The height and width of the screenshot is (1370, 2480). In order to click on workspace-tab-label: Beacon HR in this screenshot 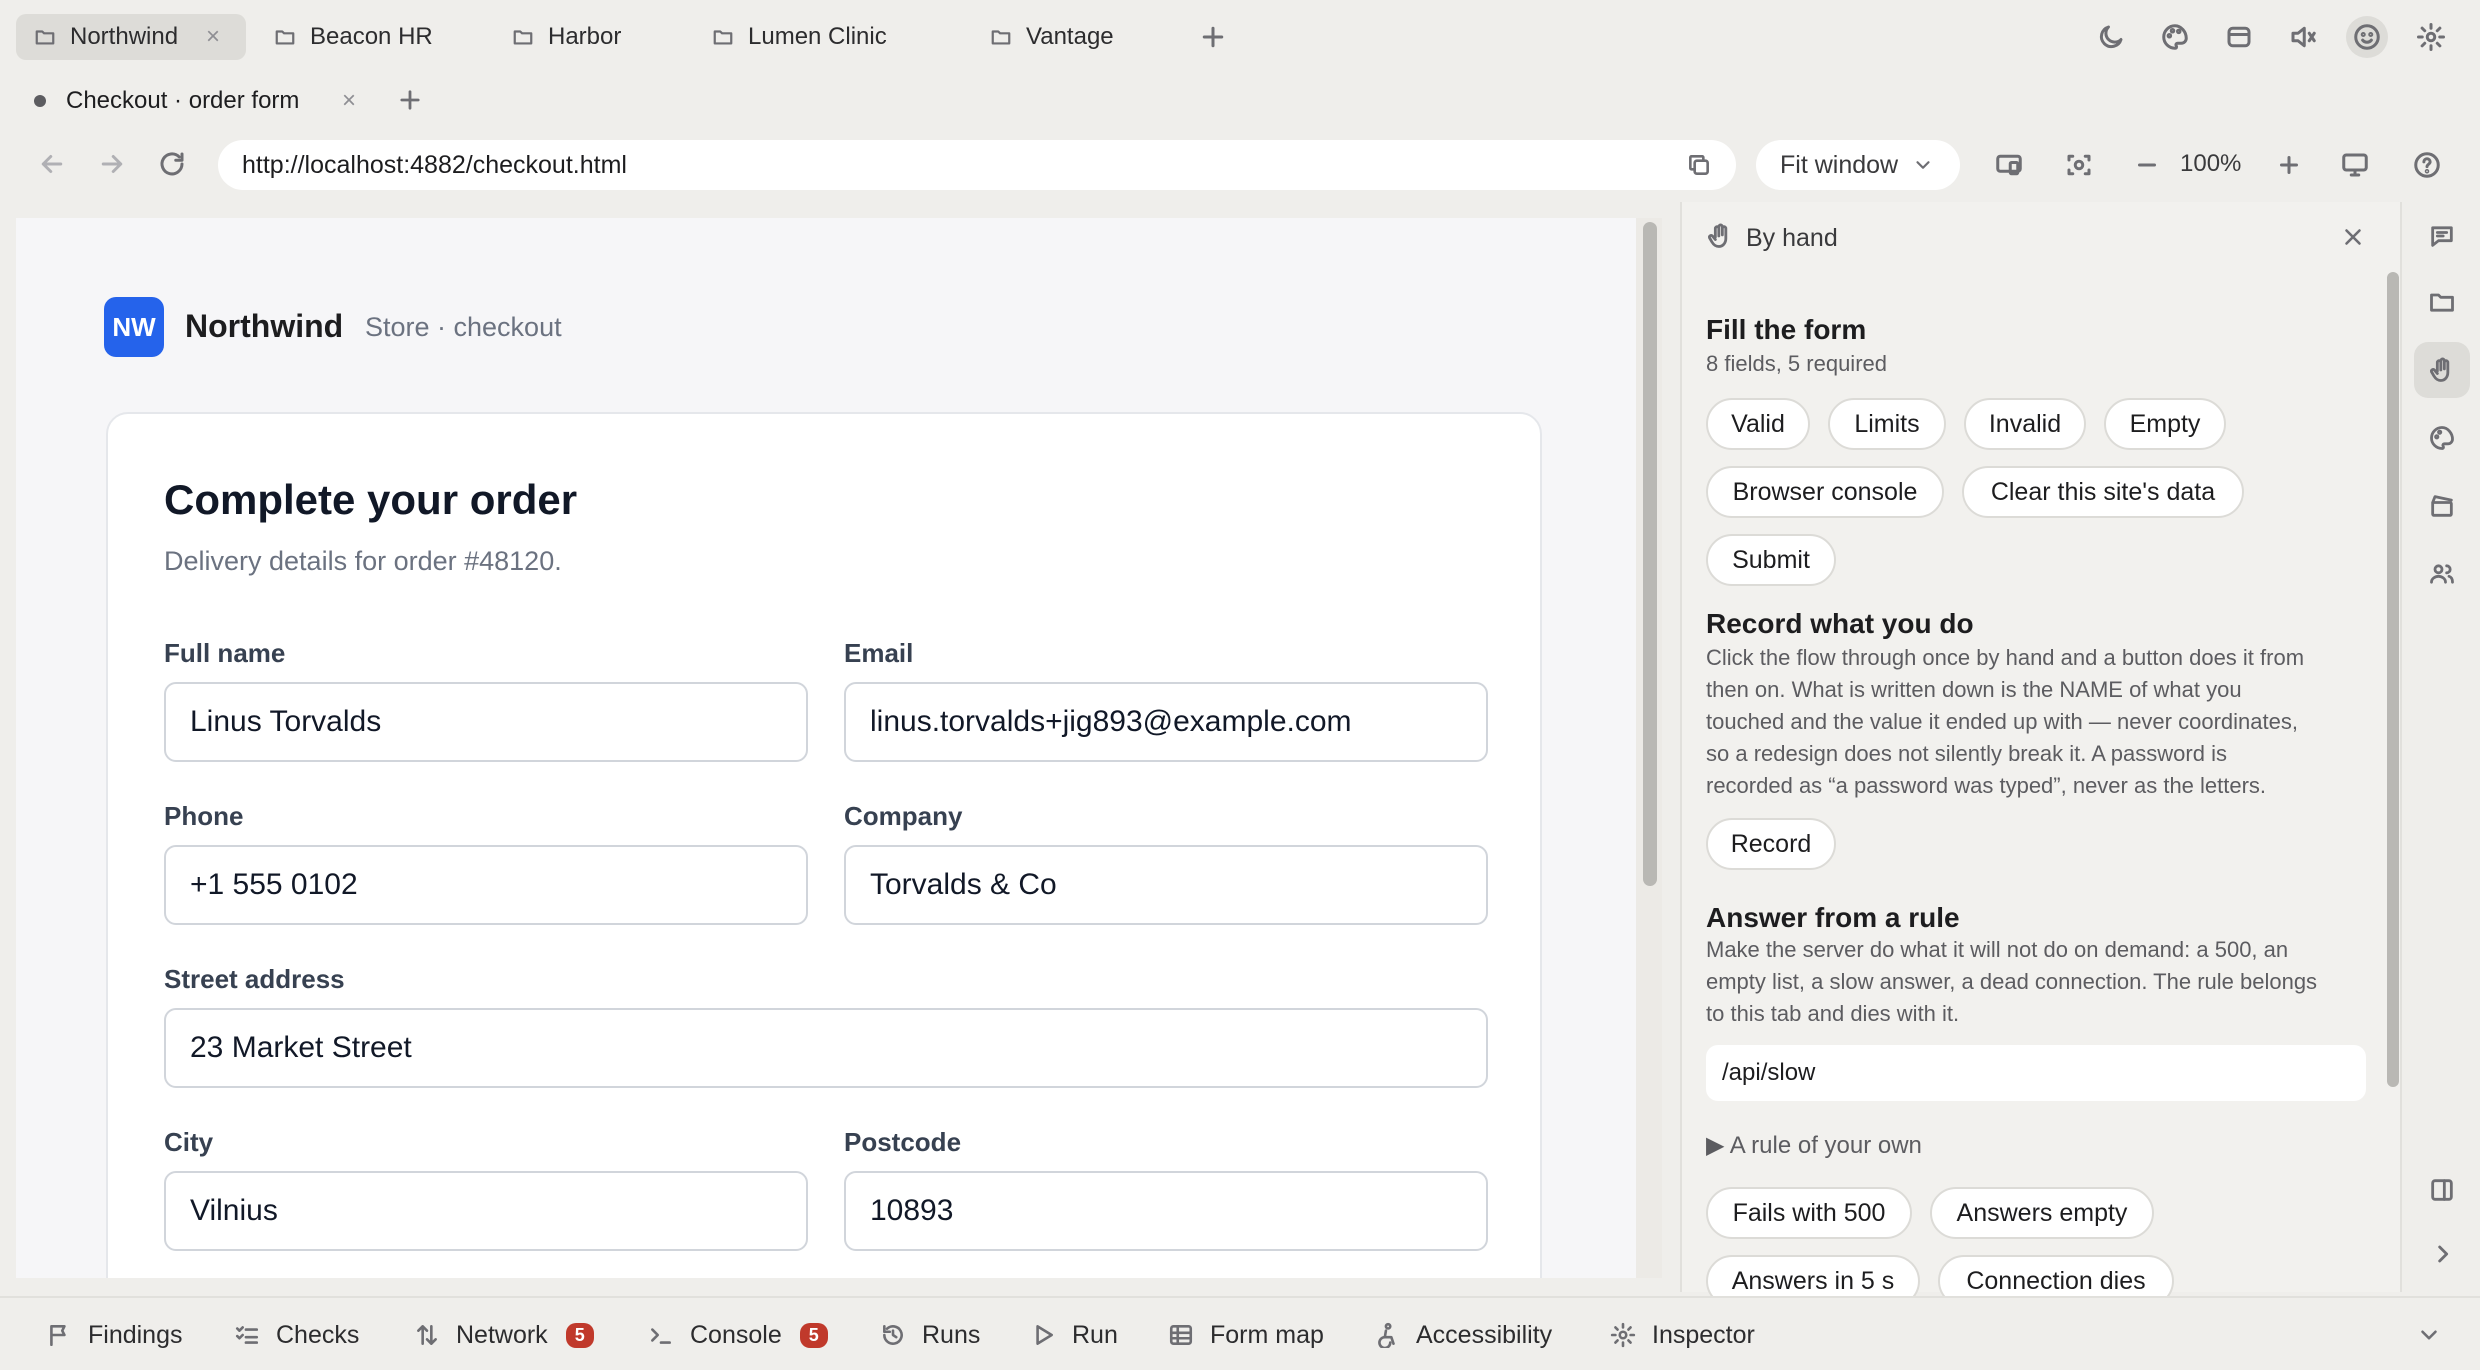, I will do `click(371, 36)`.